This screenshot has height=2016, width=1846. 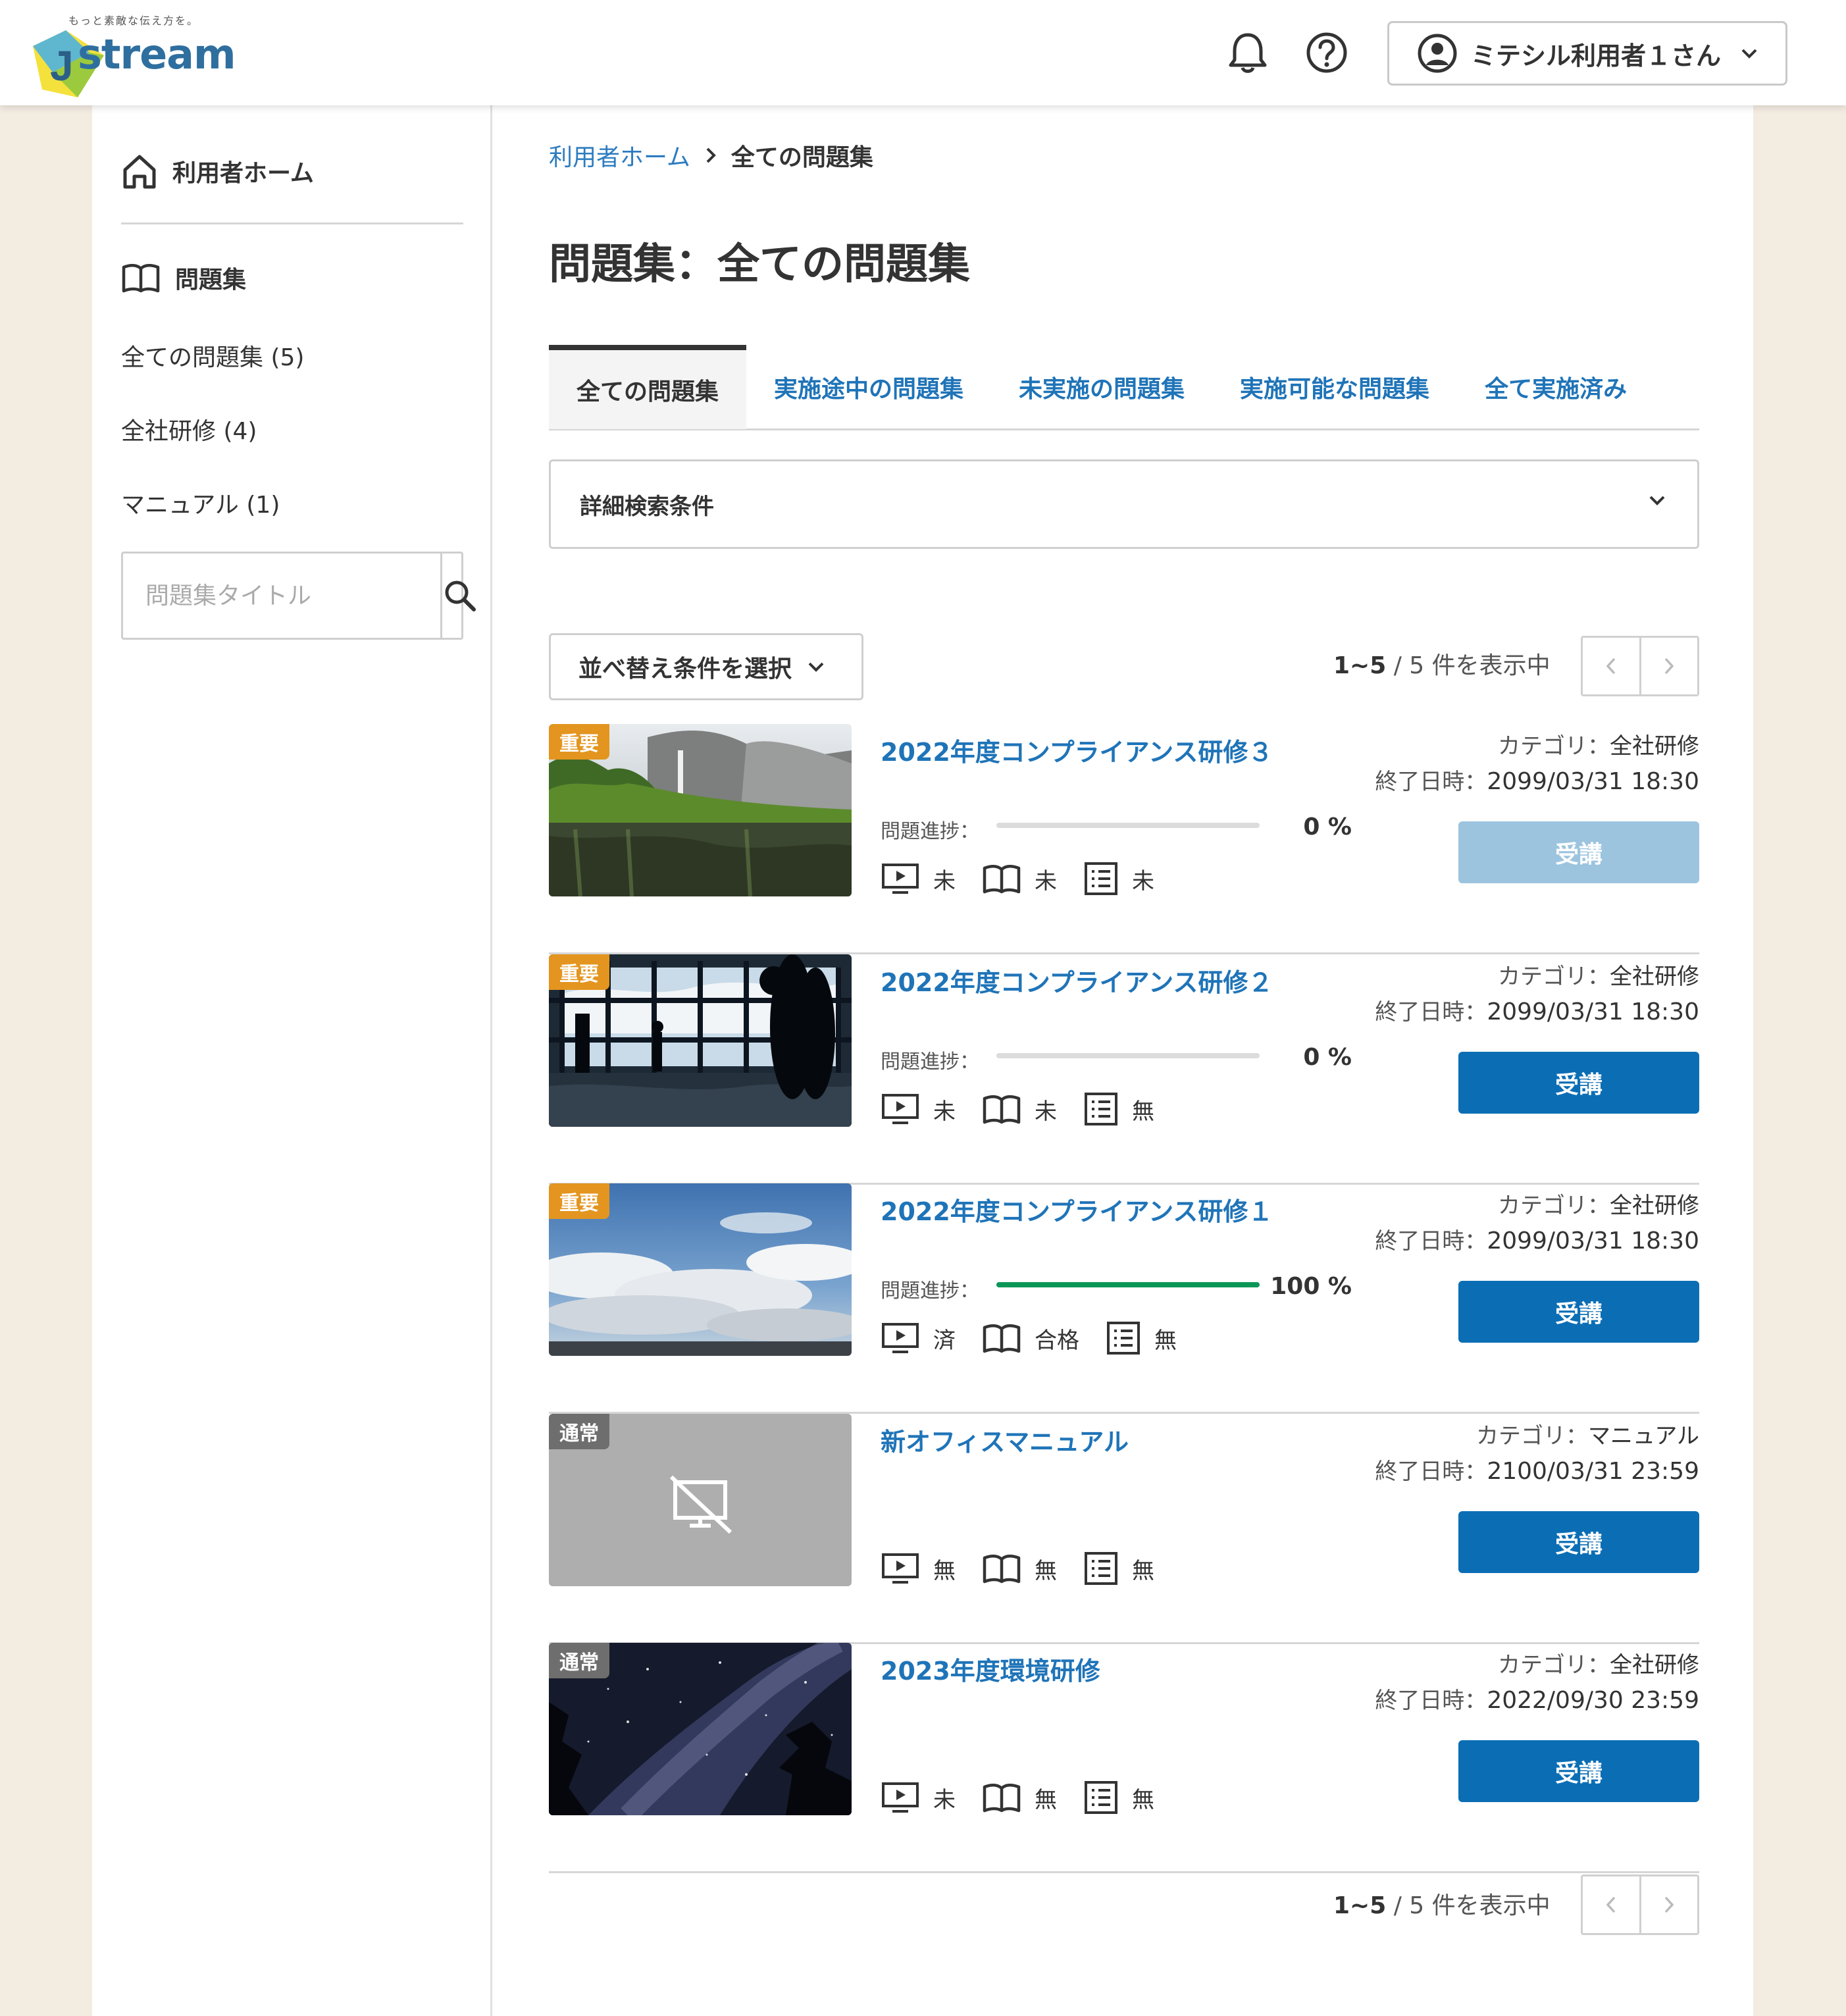 What do you see at coordinates (923, 52) in the screenshot?
I see `top-header: もっと素敵な伝え方を。 J stream ミテシル利用者１さん` at bounding box center [923, 52].